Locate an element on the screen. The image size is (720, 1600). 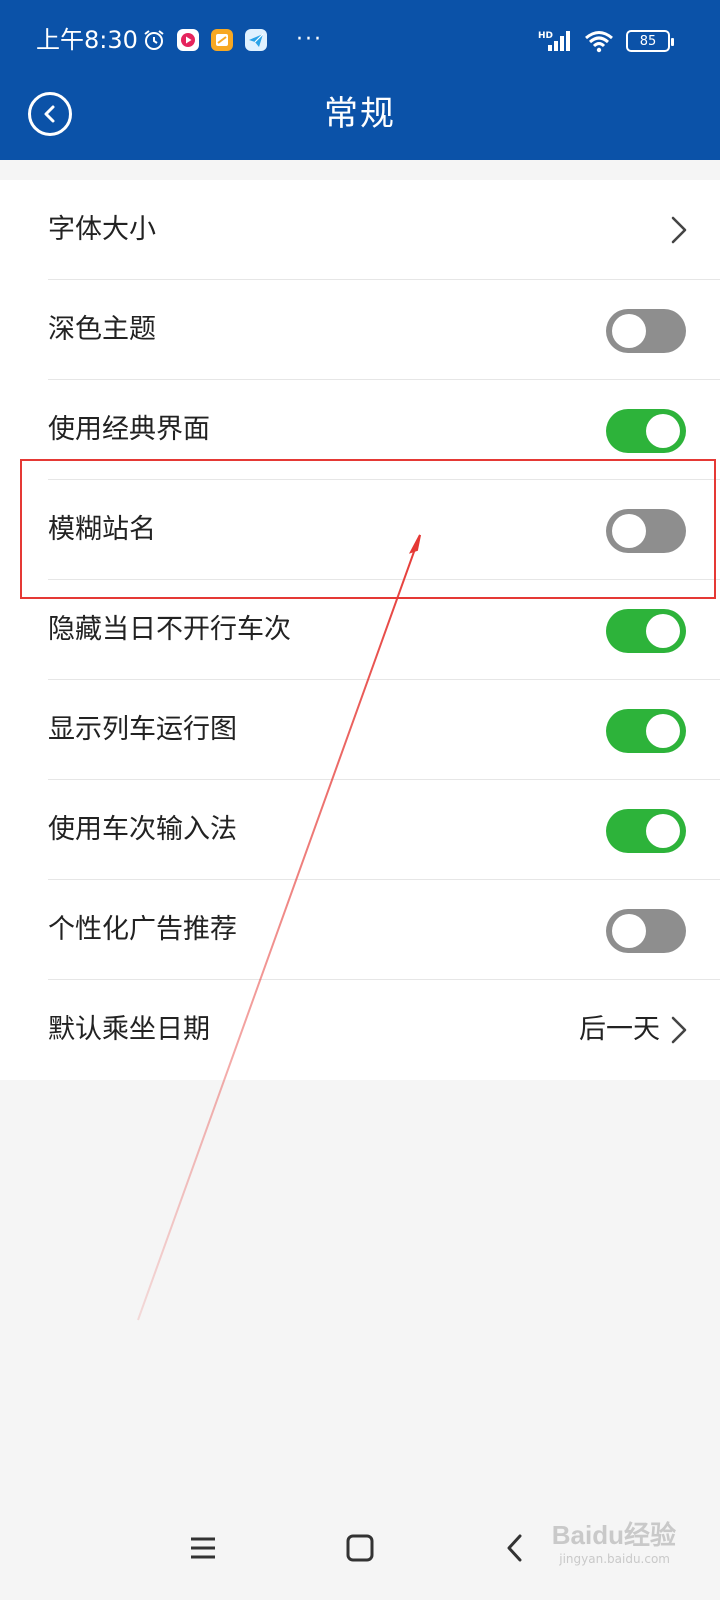
classic-ui-toggle is located at coordinates (646, 431).